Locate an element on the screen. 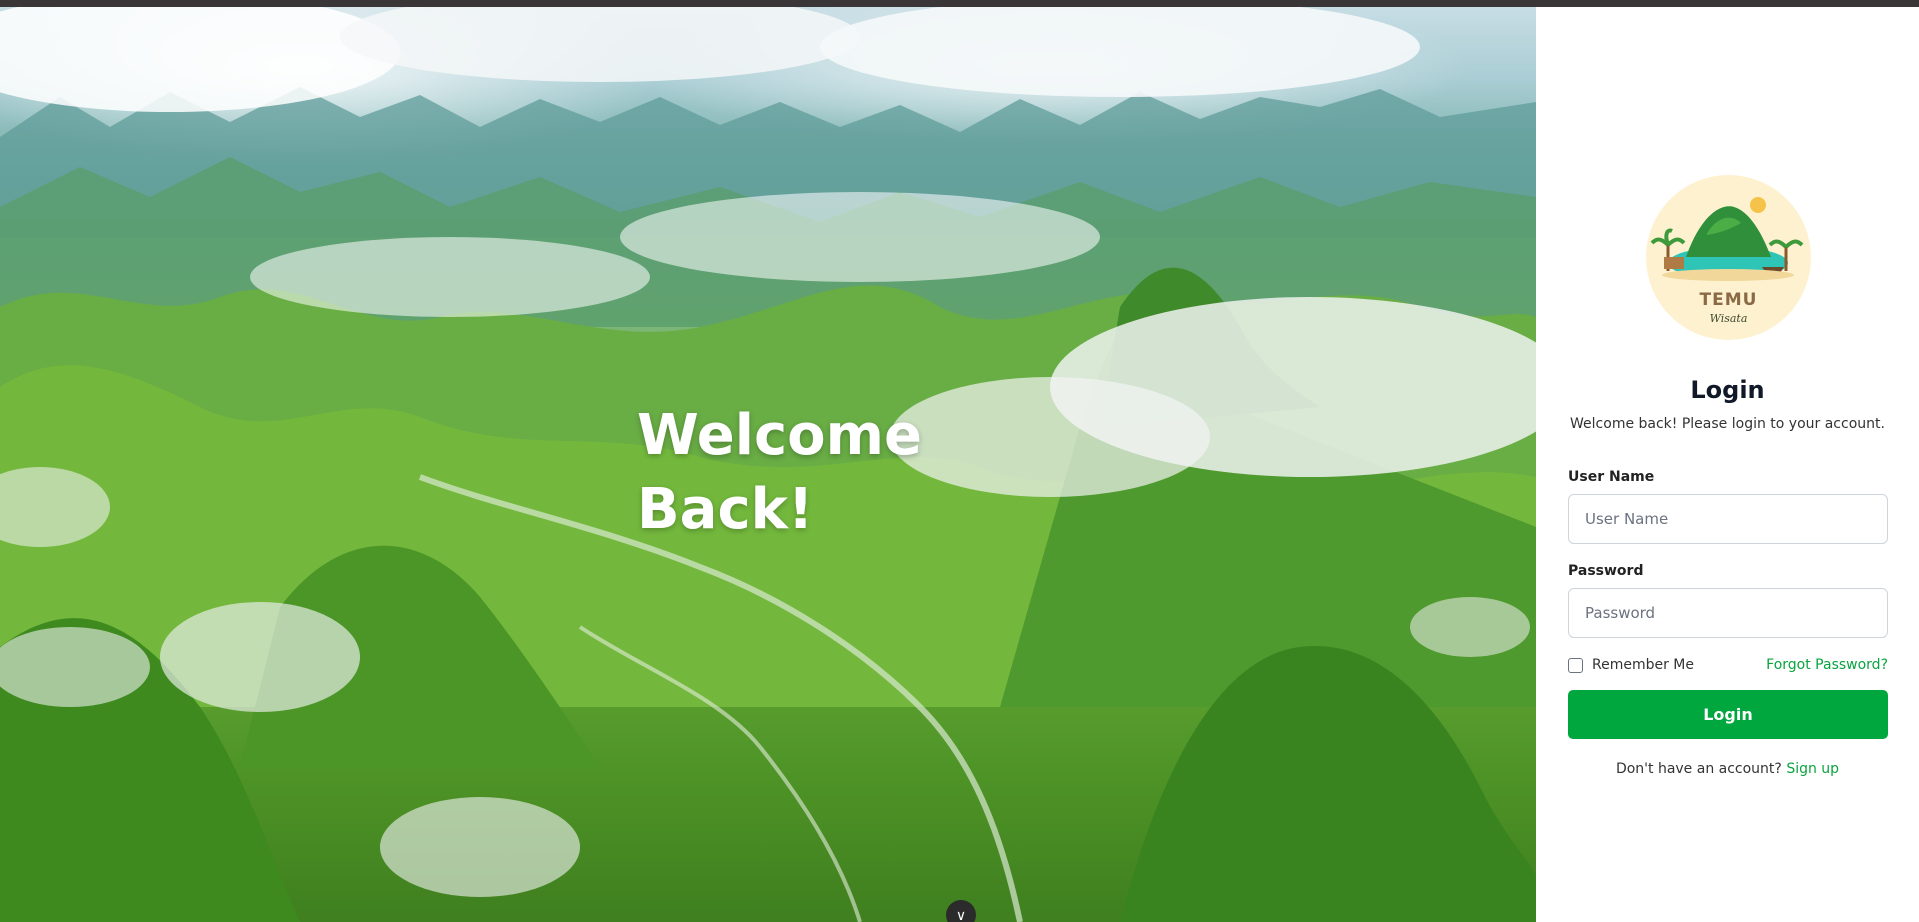 The image size is (1919, 922). logo-brand-bottom: Wisata is located at coordinates (1728, 318).